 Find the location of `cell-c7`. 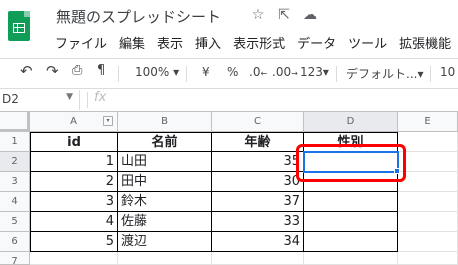

cell-c7 is located at coordinates (258, 258).